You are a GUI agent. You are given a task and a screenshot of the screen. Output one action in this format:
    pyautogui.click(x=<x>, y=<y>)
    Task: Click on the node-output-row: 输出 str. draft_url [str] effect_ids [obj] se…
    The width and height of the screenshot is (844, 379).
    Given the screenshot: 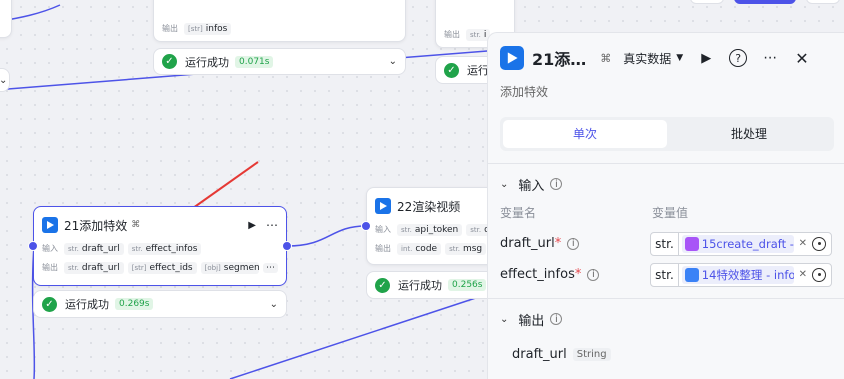 What is the action you would take?
    pyautogui.click(x=160, y=267)
    